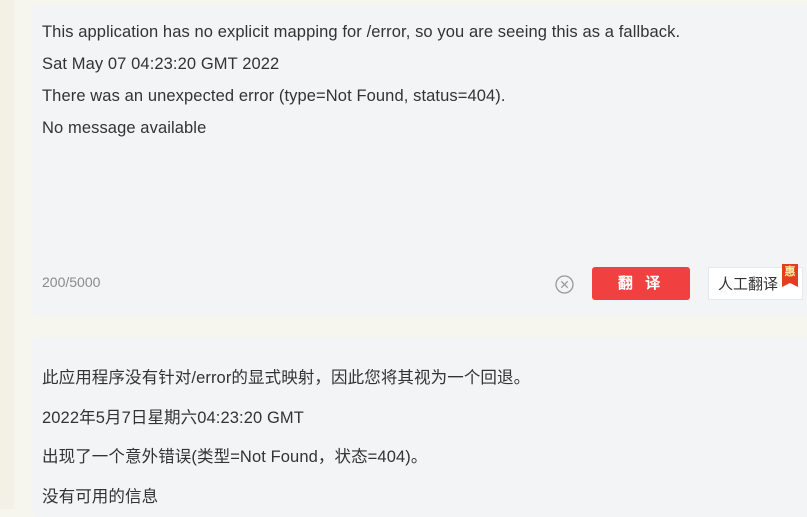 The image size is (807, 517). What do you see at coordinates (790, 275) in the screenshot?
I see `promo-badge: 惠` at bounding box center [790, 275].